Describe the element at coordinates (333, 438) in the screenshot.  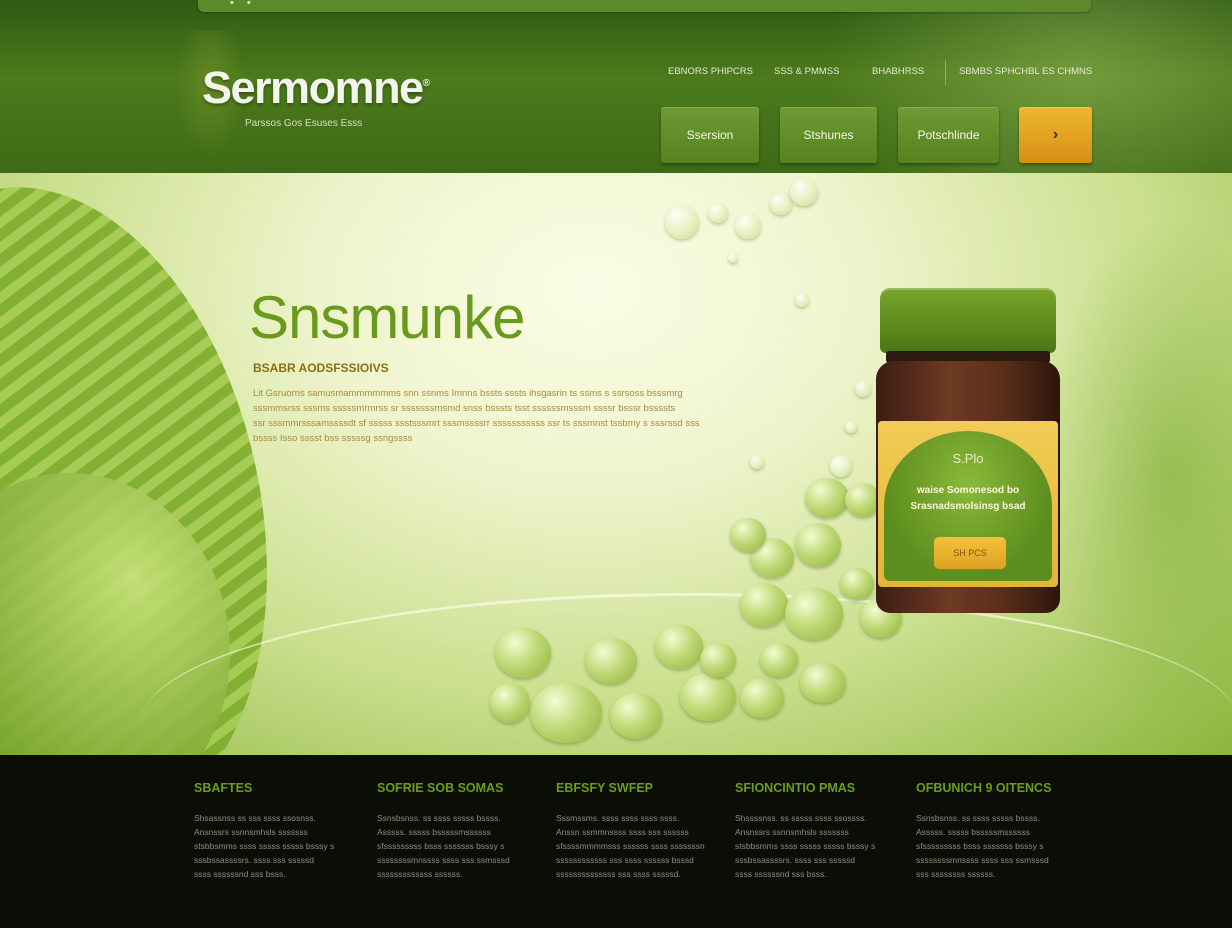
I see `hero-body-line: bssss Isso sssst bss sssssg ssngssss` at that location.